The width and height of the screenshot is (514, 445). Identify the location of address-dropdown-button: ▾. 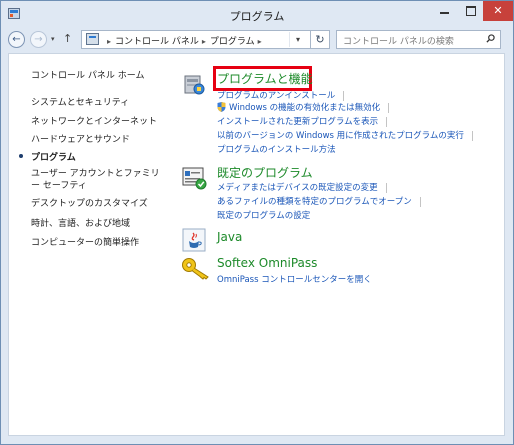
(297, 39).